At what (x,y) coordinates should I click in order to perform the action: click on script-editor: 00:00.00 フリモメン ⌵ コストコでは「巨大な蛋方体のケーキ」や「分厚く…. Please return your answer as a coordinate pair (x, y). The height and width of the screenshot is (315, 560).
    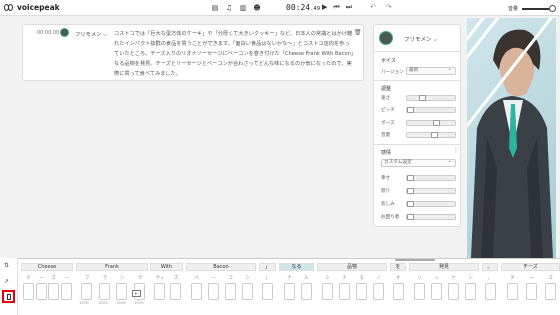
    Looking at the image, I should click on (193, 52).